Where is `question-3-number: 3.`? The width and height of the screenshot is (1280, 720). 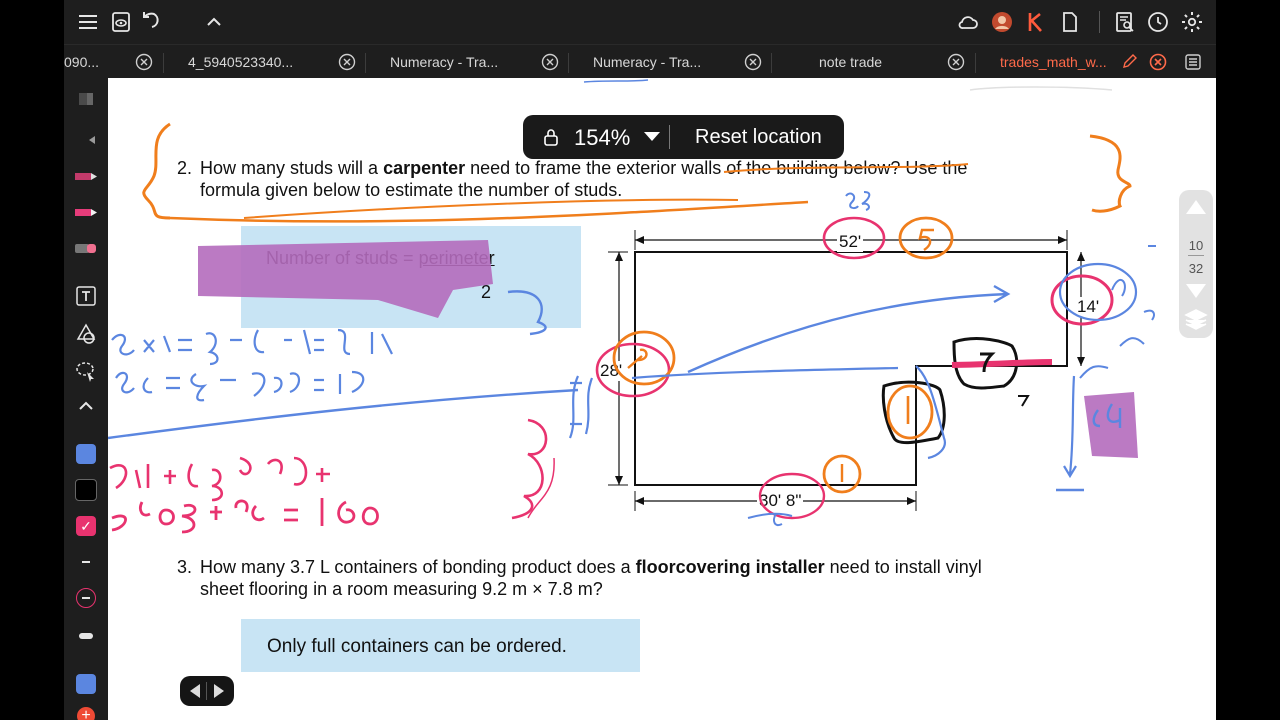
question-3-number: 3. is located at coordinates (185, 567).